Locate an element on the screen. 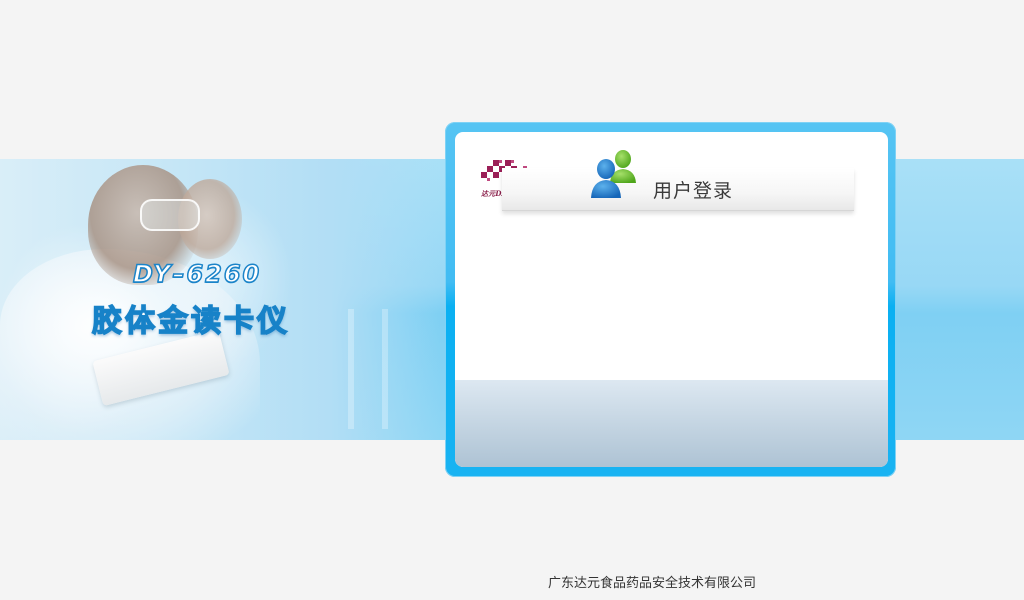  product-model: DY–6260 is located at coordinates (197, 274).